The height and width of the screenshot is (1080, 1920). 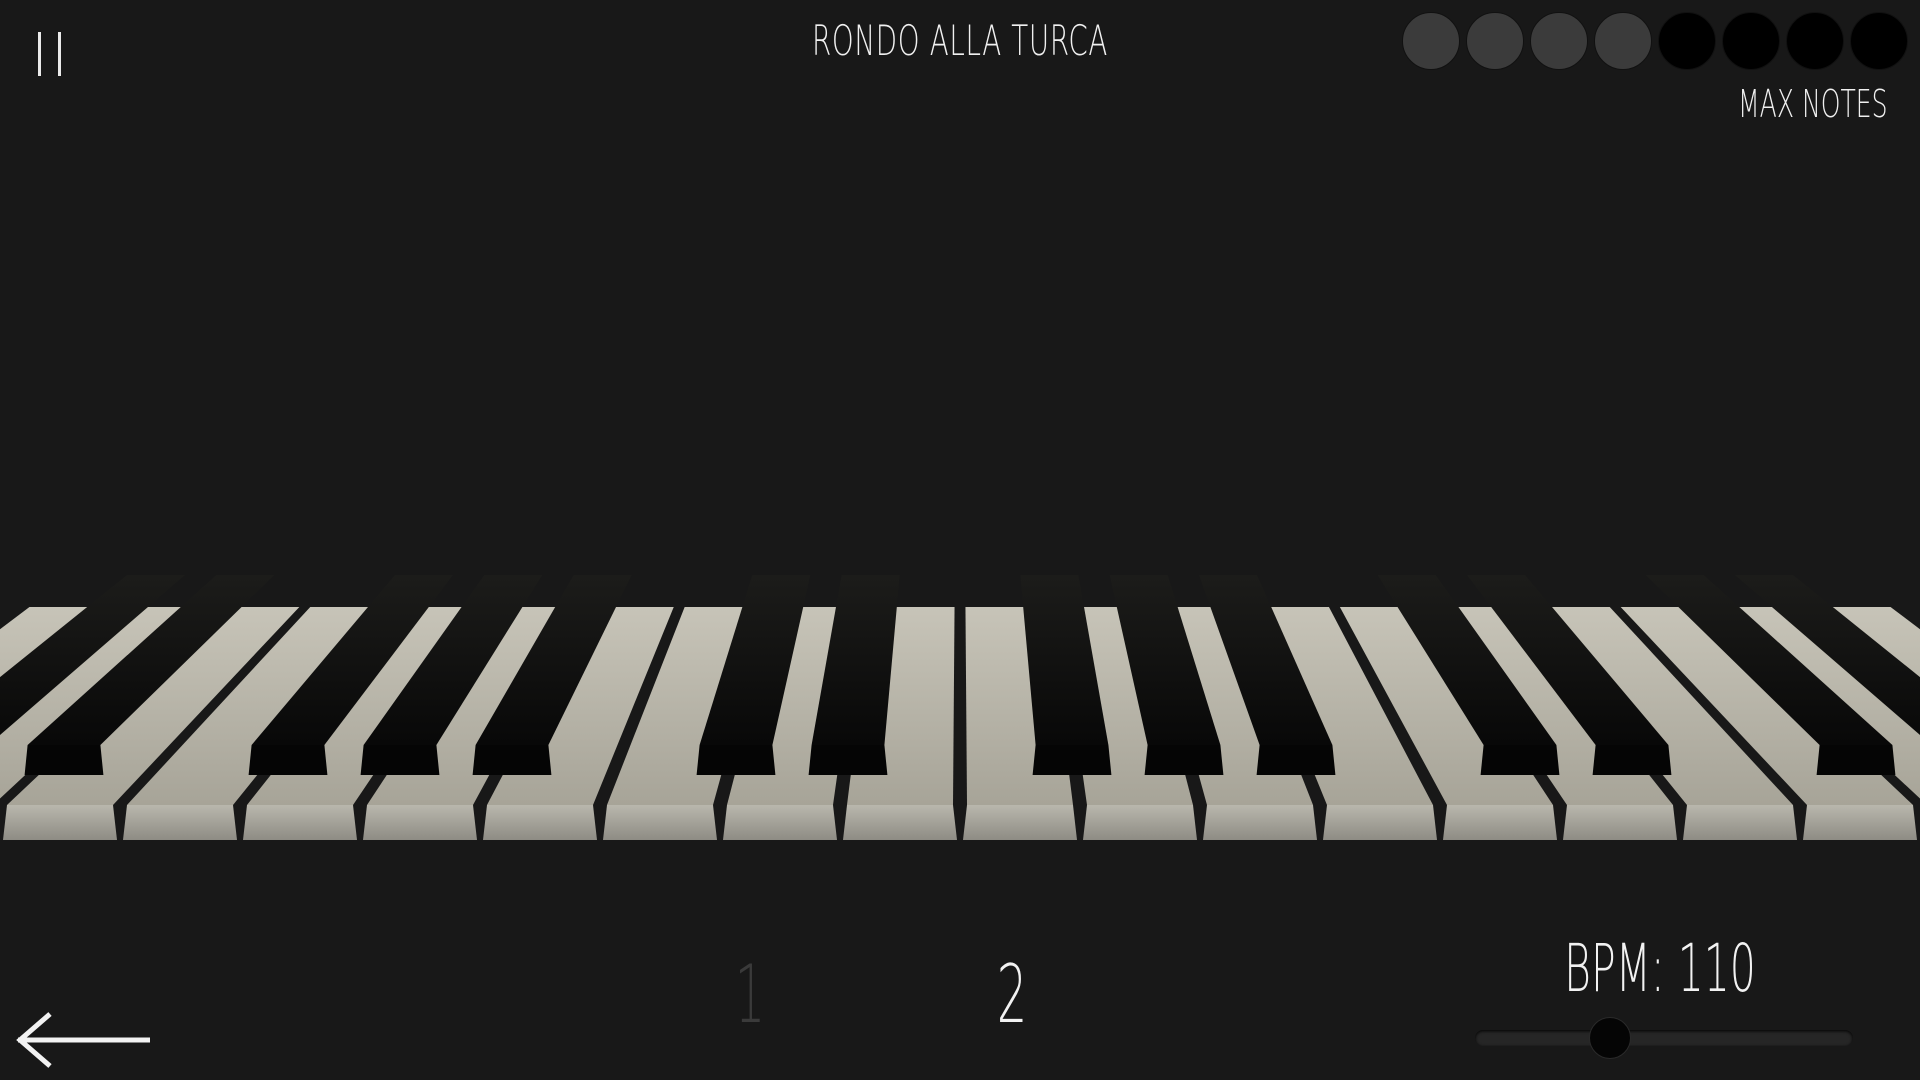 I want to click on bpm-label: BPM: 110, so click(x=1660, y=968).